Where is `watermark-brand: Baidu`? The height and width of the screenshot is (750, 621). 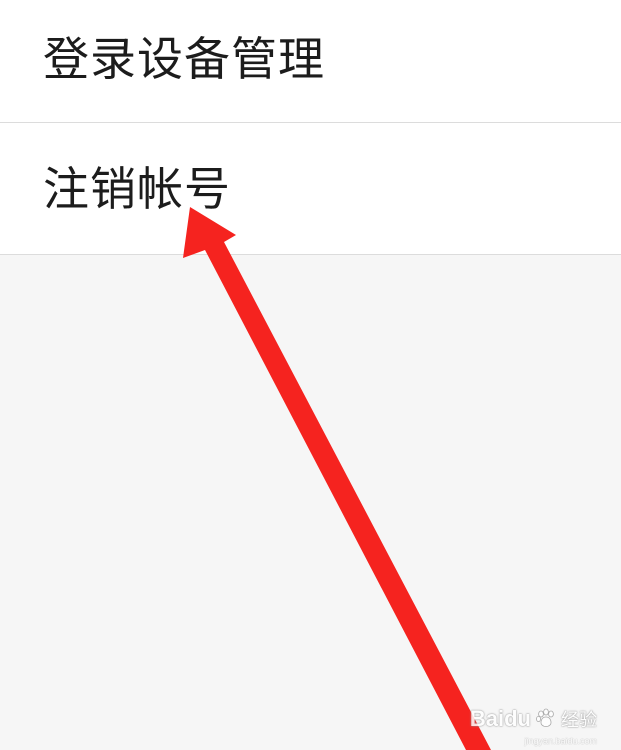 watermark-brand: Baidu is located at coordinates (500, 718).